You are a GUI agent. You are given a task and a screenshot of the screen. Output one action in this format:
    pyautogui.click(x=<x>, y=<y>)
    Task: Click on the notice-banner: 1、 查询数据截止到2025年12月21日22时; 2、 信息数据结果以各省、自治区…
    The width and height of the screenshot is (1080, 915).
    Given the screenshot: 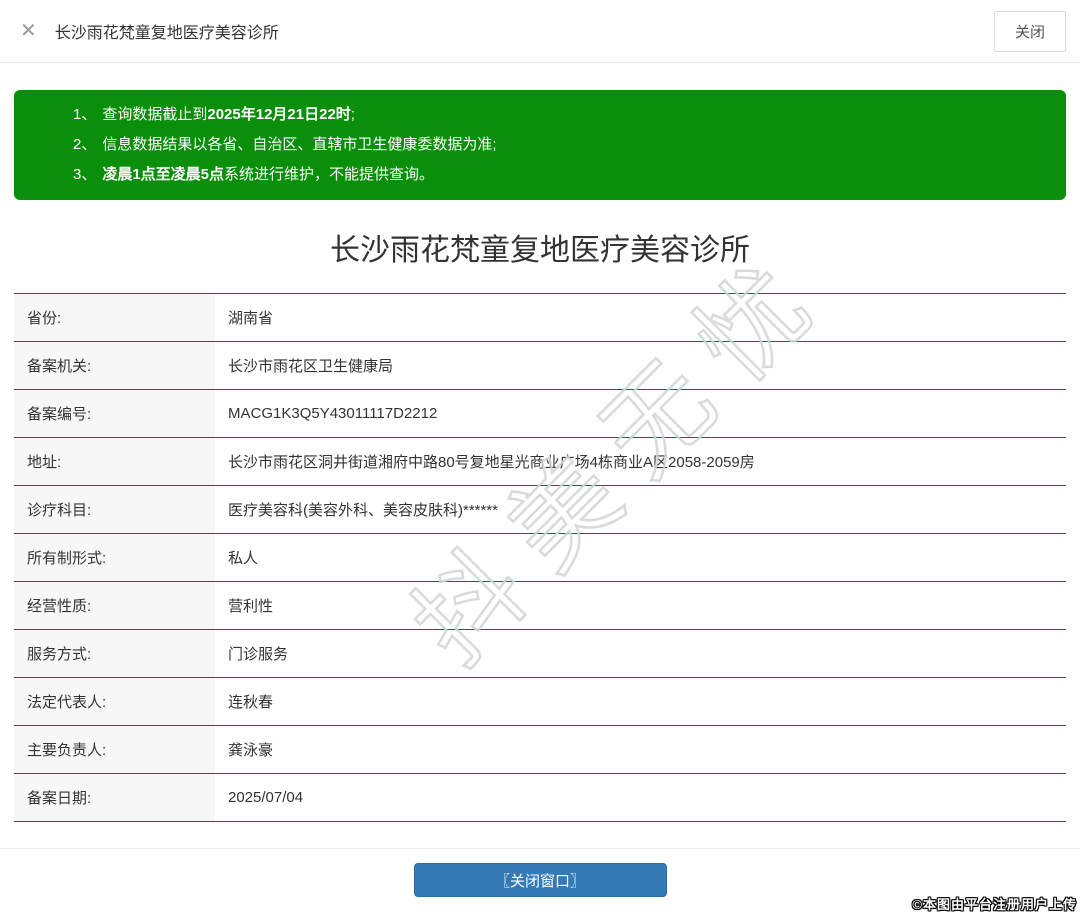 What is the action you would take?
    pyautogui.click(x=540, y=145)
    